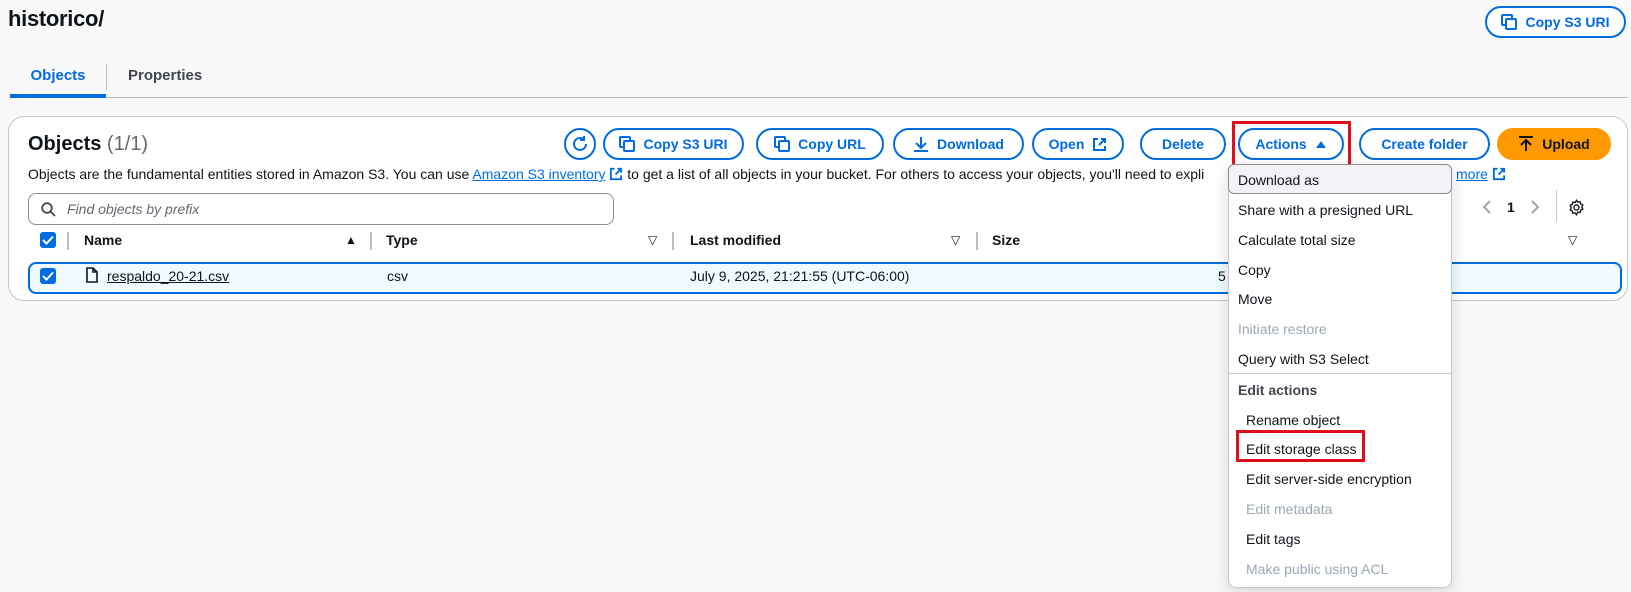  What do you see at coordinates (1066, 144) in the screenshot?
I see `open-label: Open` at bounding box center [1066, 144].